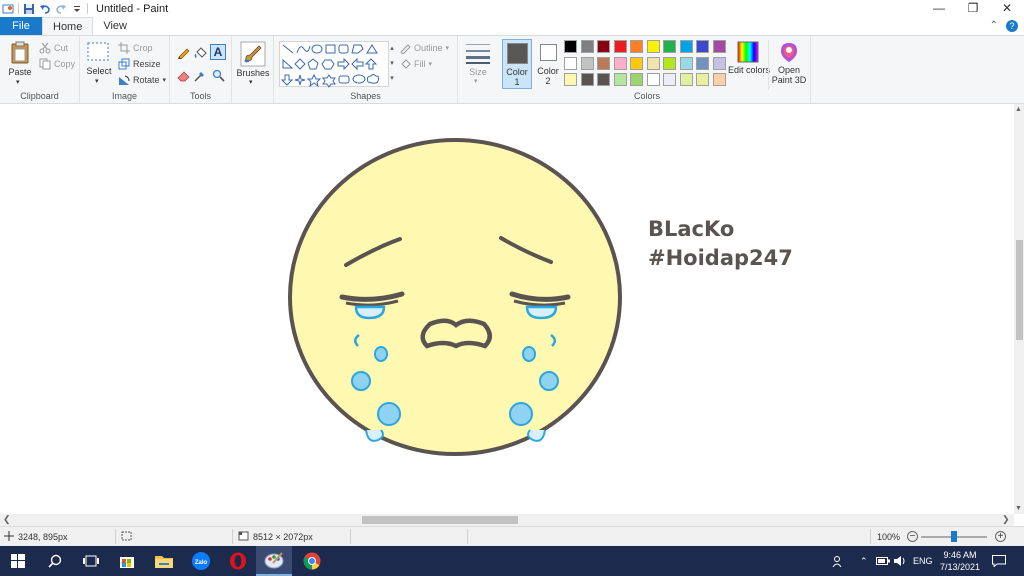 This screenshot has height=576, width=1024. What do you see at coordinates (39, 96) in the screenshot?
I see `clipboard-group-label: Clipboard` at bounding box center [39, 96].